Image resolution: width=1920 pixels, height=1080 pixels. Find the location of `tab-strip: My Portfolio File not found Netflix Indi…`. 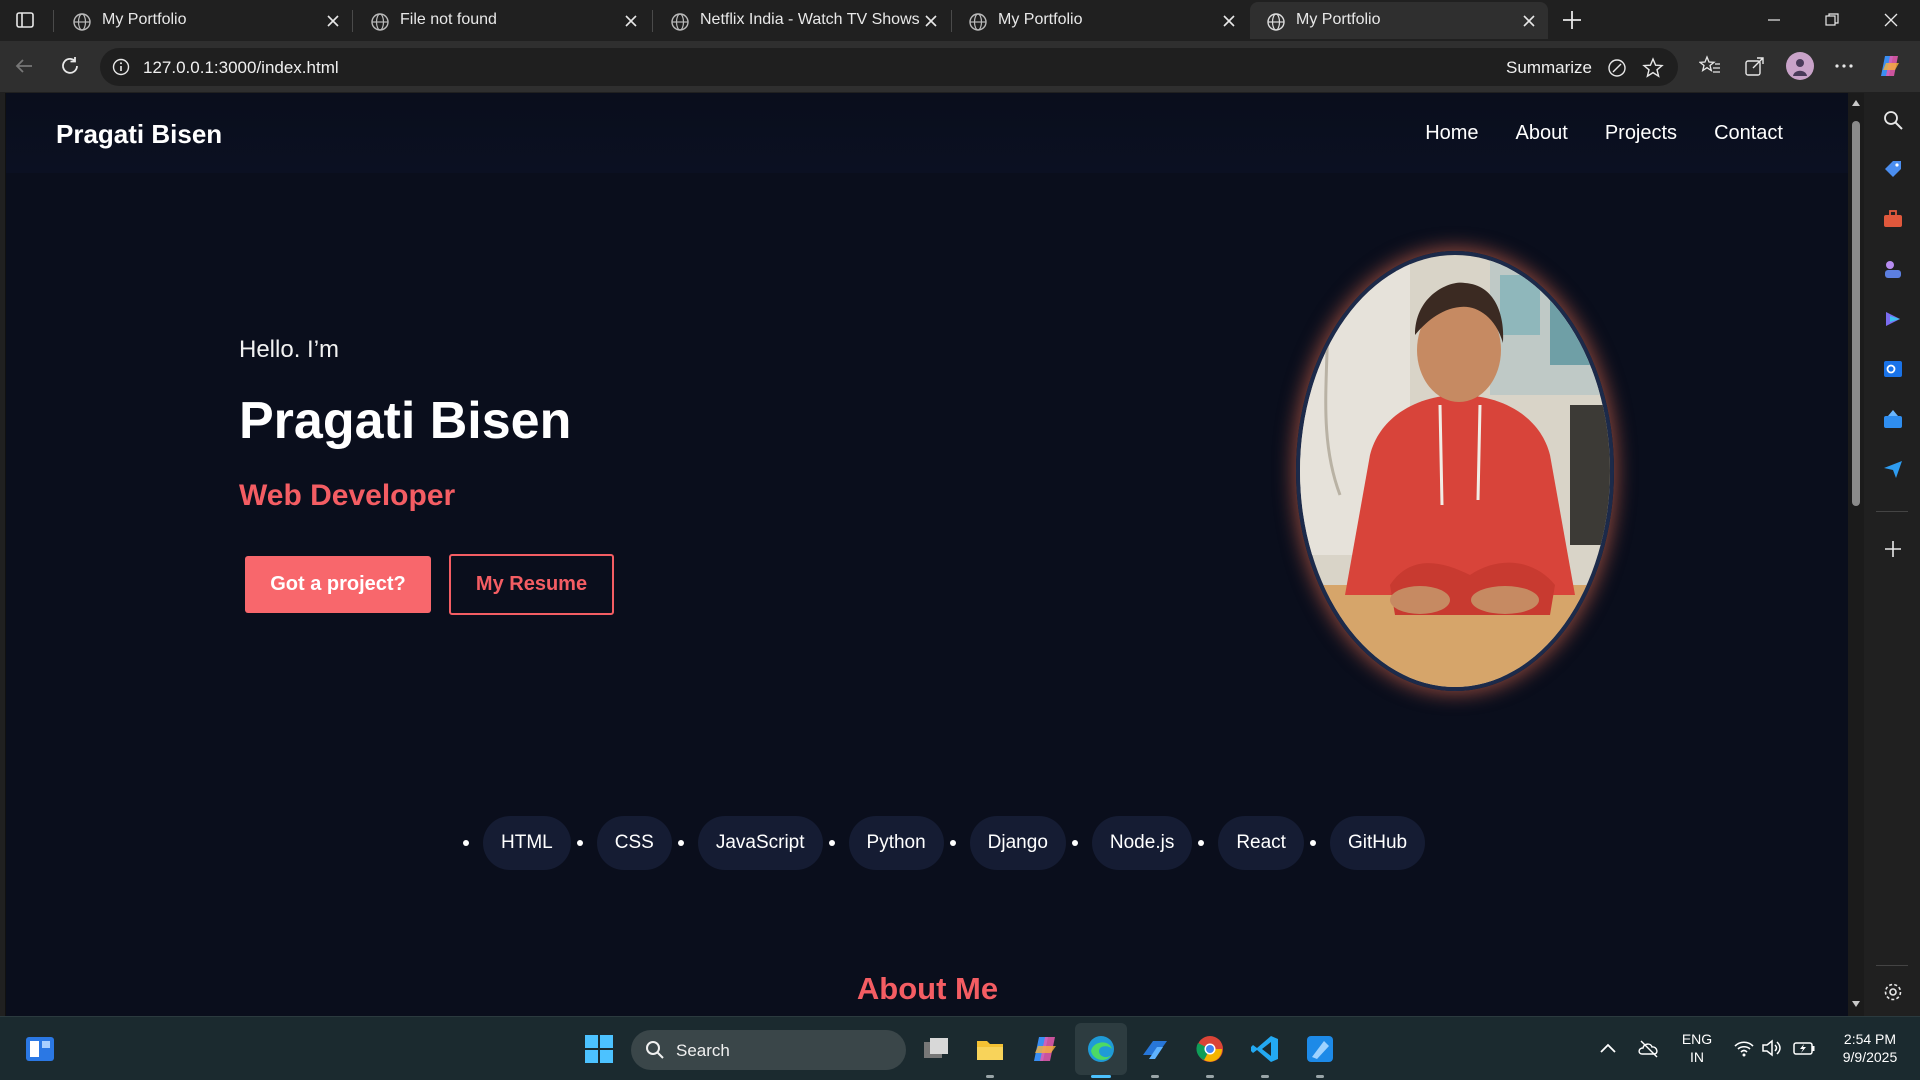

tab-strip: My Portfolio File not found Netflix Indi… is located at coordinates (960, 20).